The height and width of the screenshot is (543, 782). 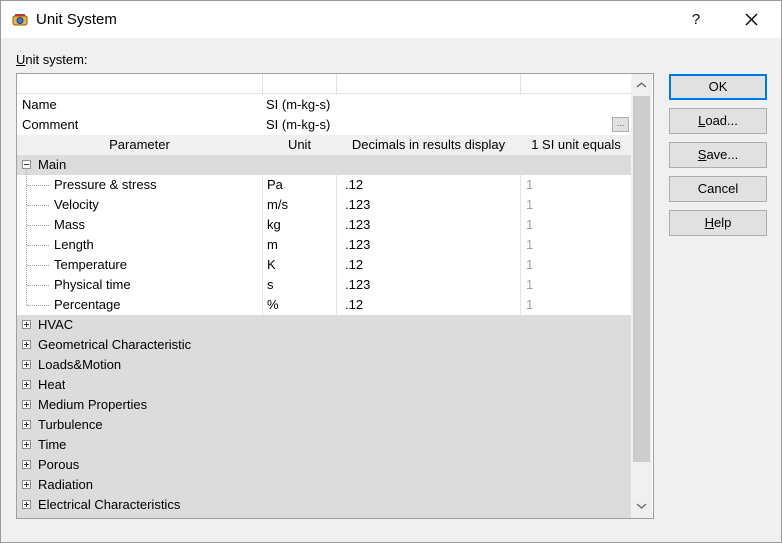 I want to click on unit-cell: kg, so click(x=274, y=225).